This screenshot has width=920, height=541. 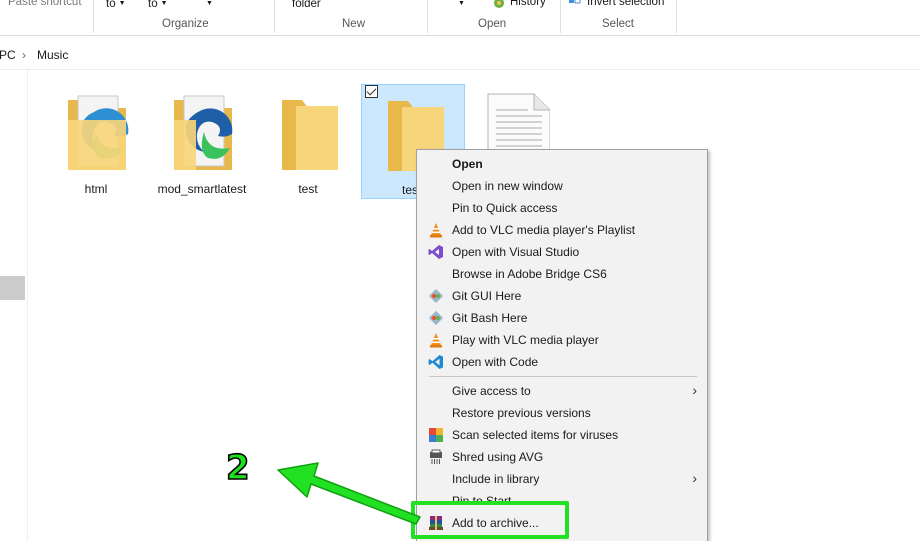 What do you see at coordinates (237, 468) in the screenshot?
I see `step-number: 2` at bounding box center [237, 468].